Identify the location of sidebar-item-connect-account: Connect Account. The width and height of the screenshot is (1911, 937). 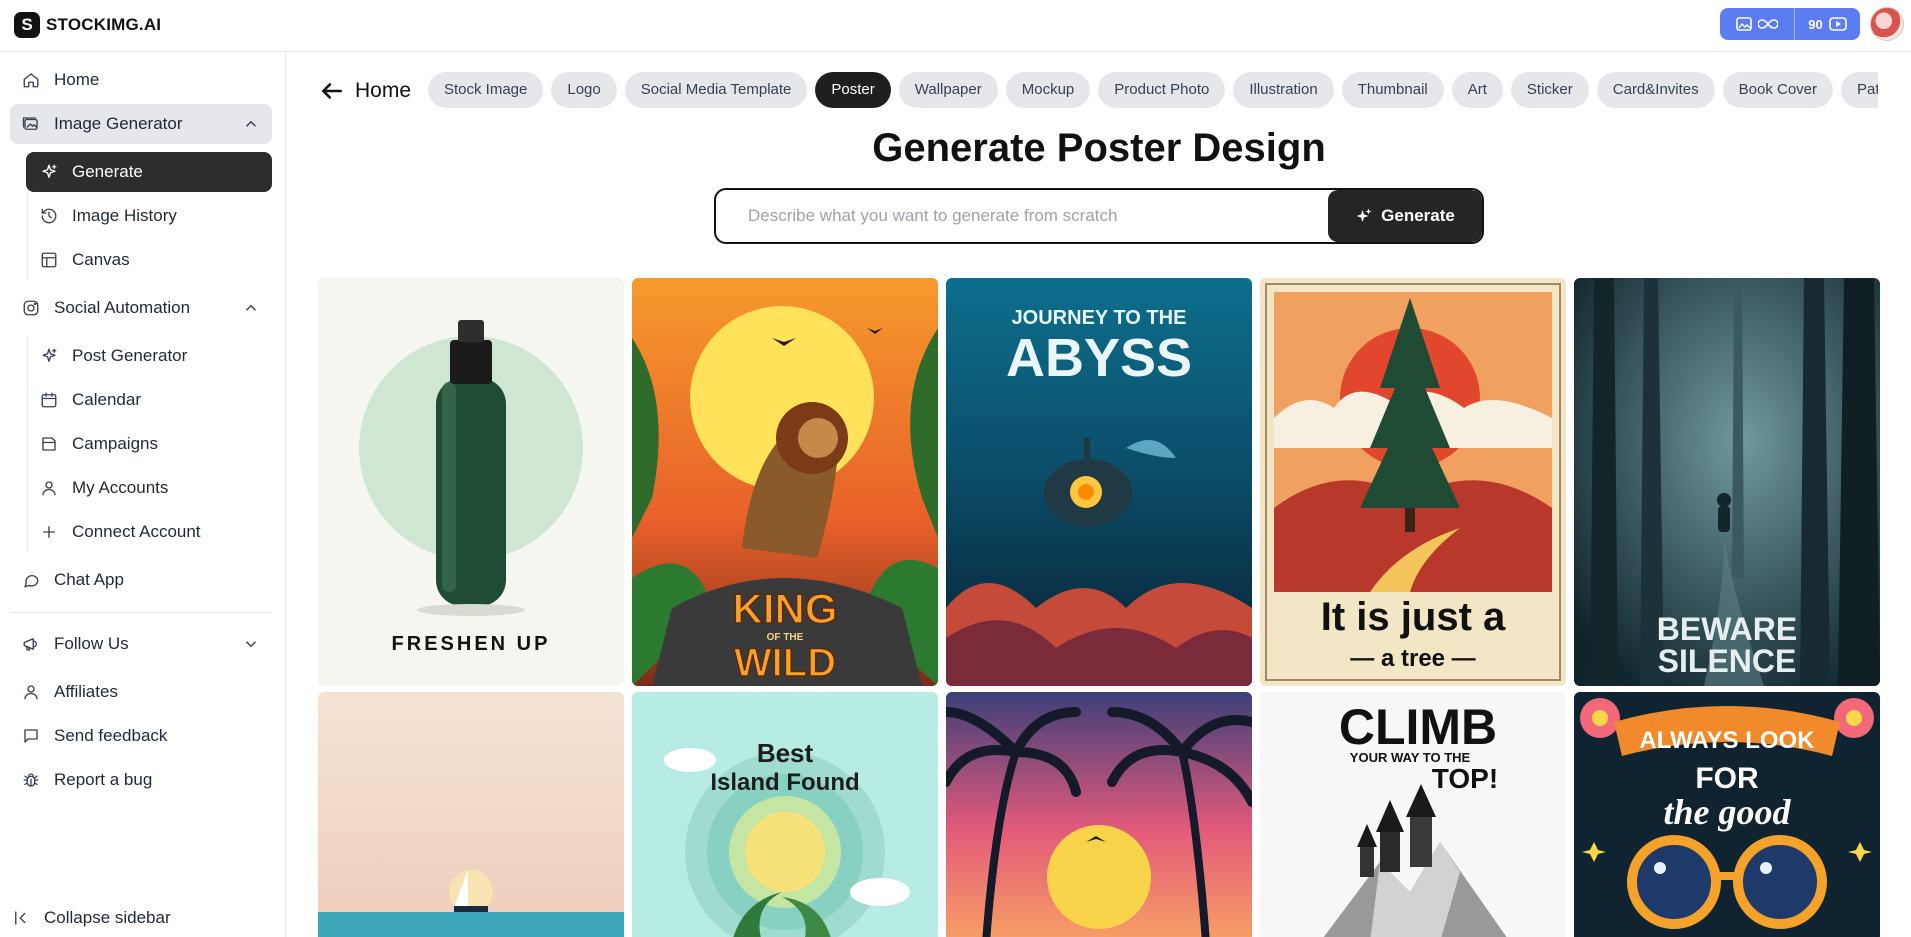
(149, 532).